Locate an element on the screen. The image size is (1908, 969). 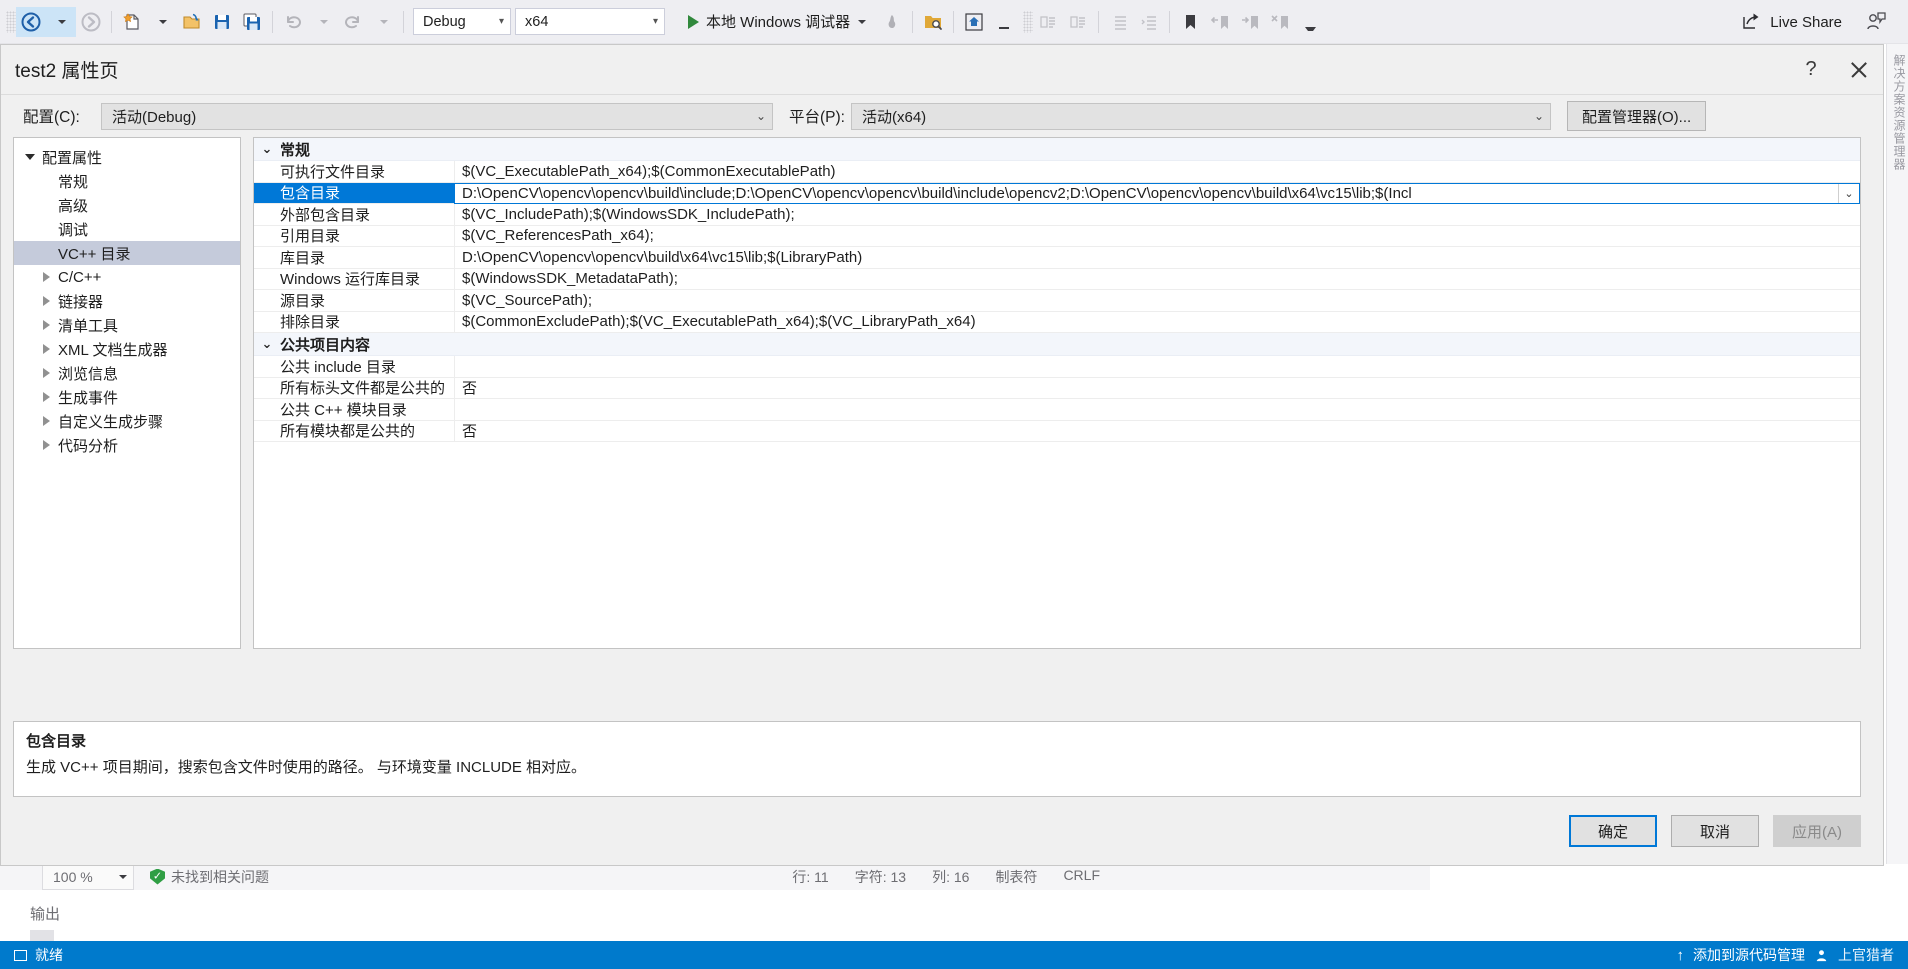
new-item-dropdown is located at coordinates (162, 22).